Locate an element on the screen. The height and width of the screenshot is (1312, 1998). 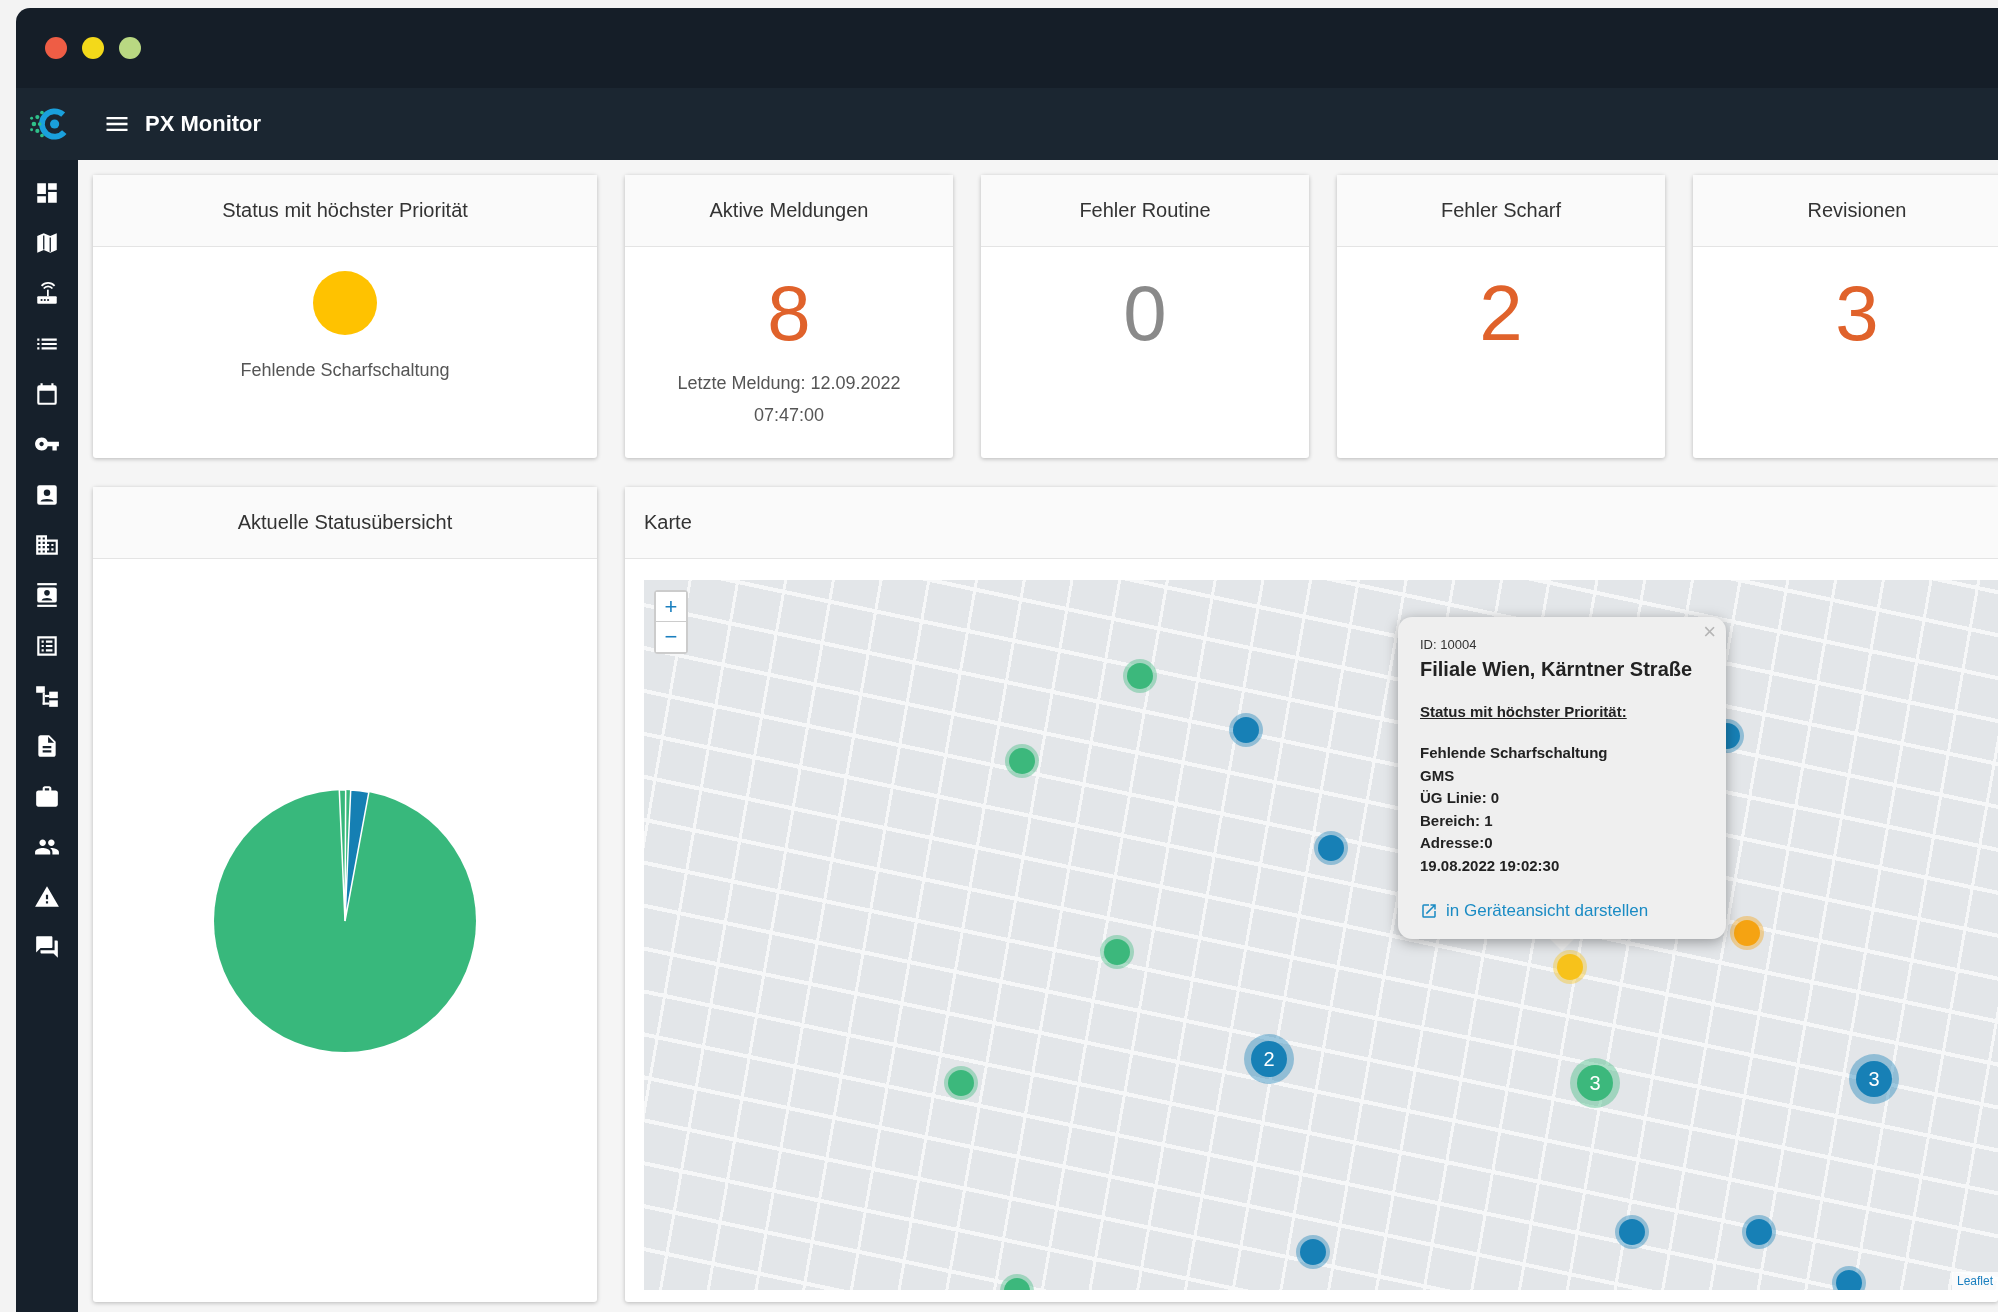
router-icon is located at coordinates (47, 293).